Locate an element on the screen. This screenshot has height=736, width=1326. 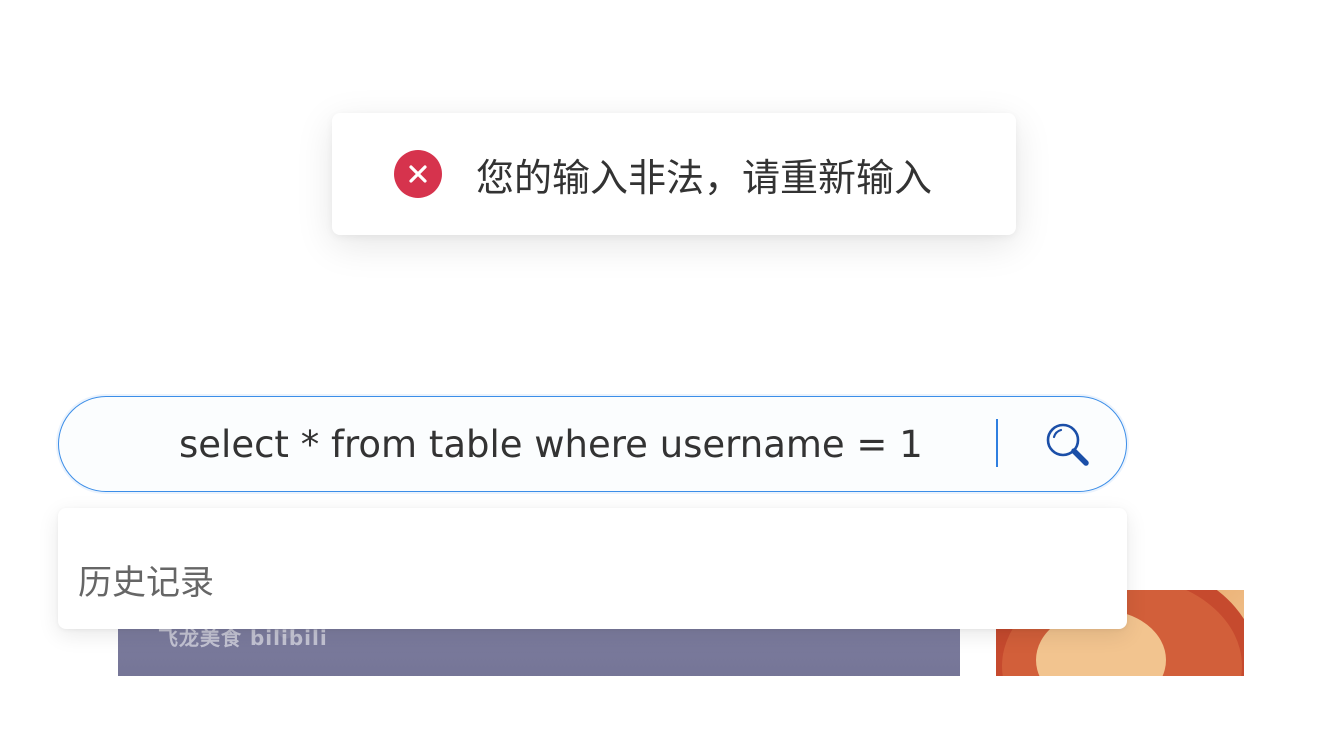
error-toast: 您的输入非法，请重新输入 is located at coordinates (674, 174).